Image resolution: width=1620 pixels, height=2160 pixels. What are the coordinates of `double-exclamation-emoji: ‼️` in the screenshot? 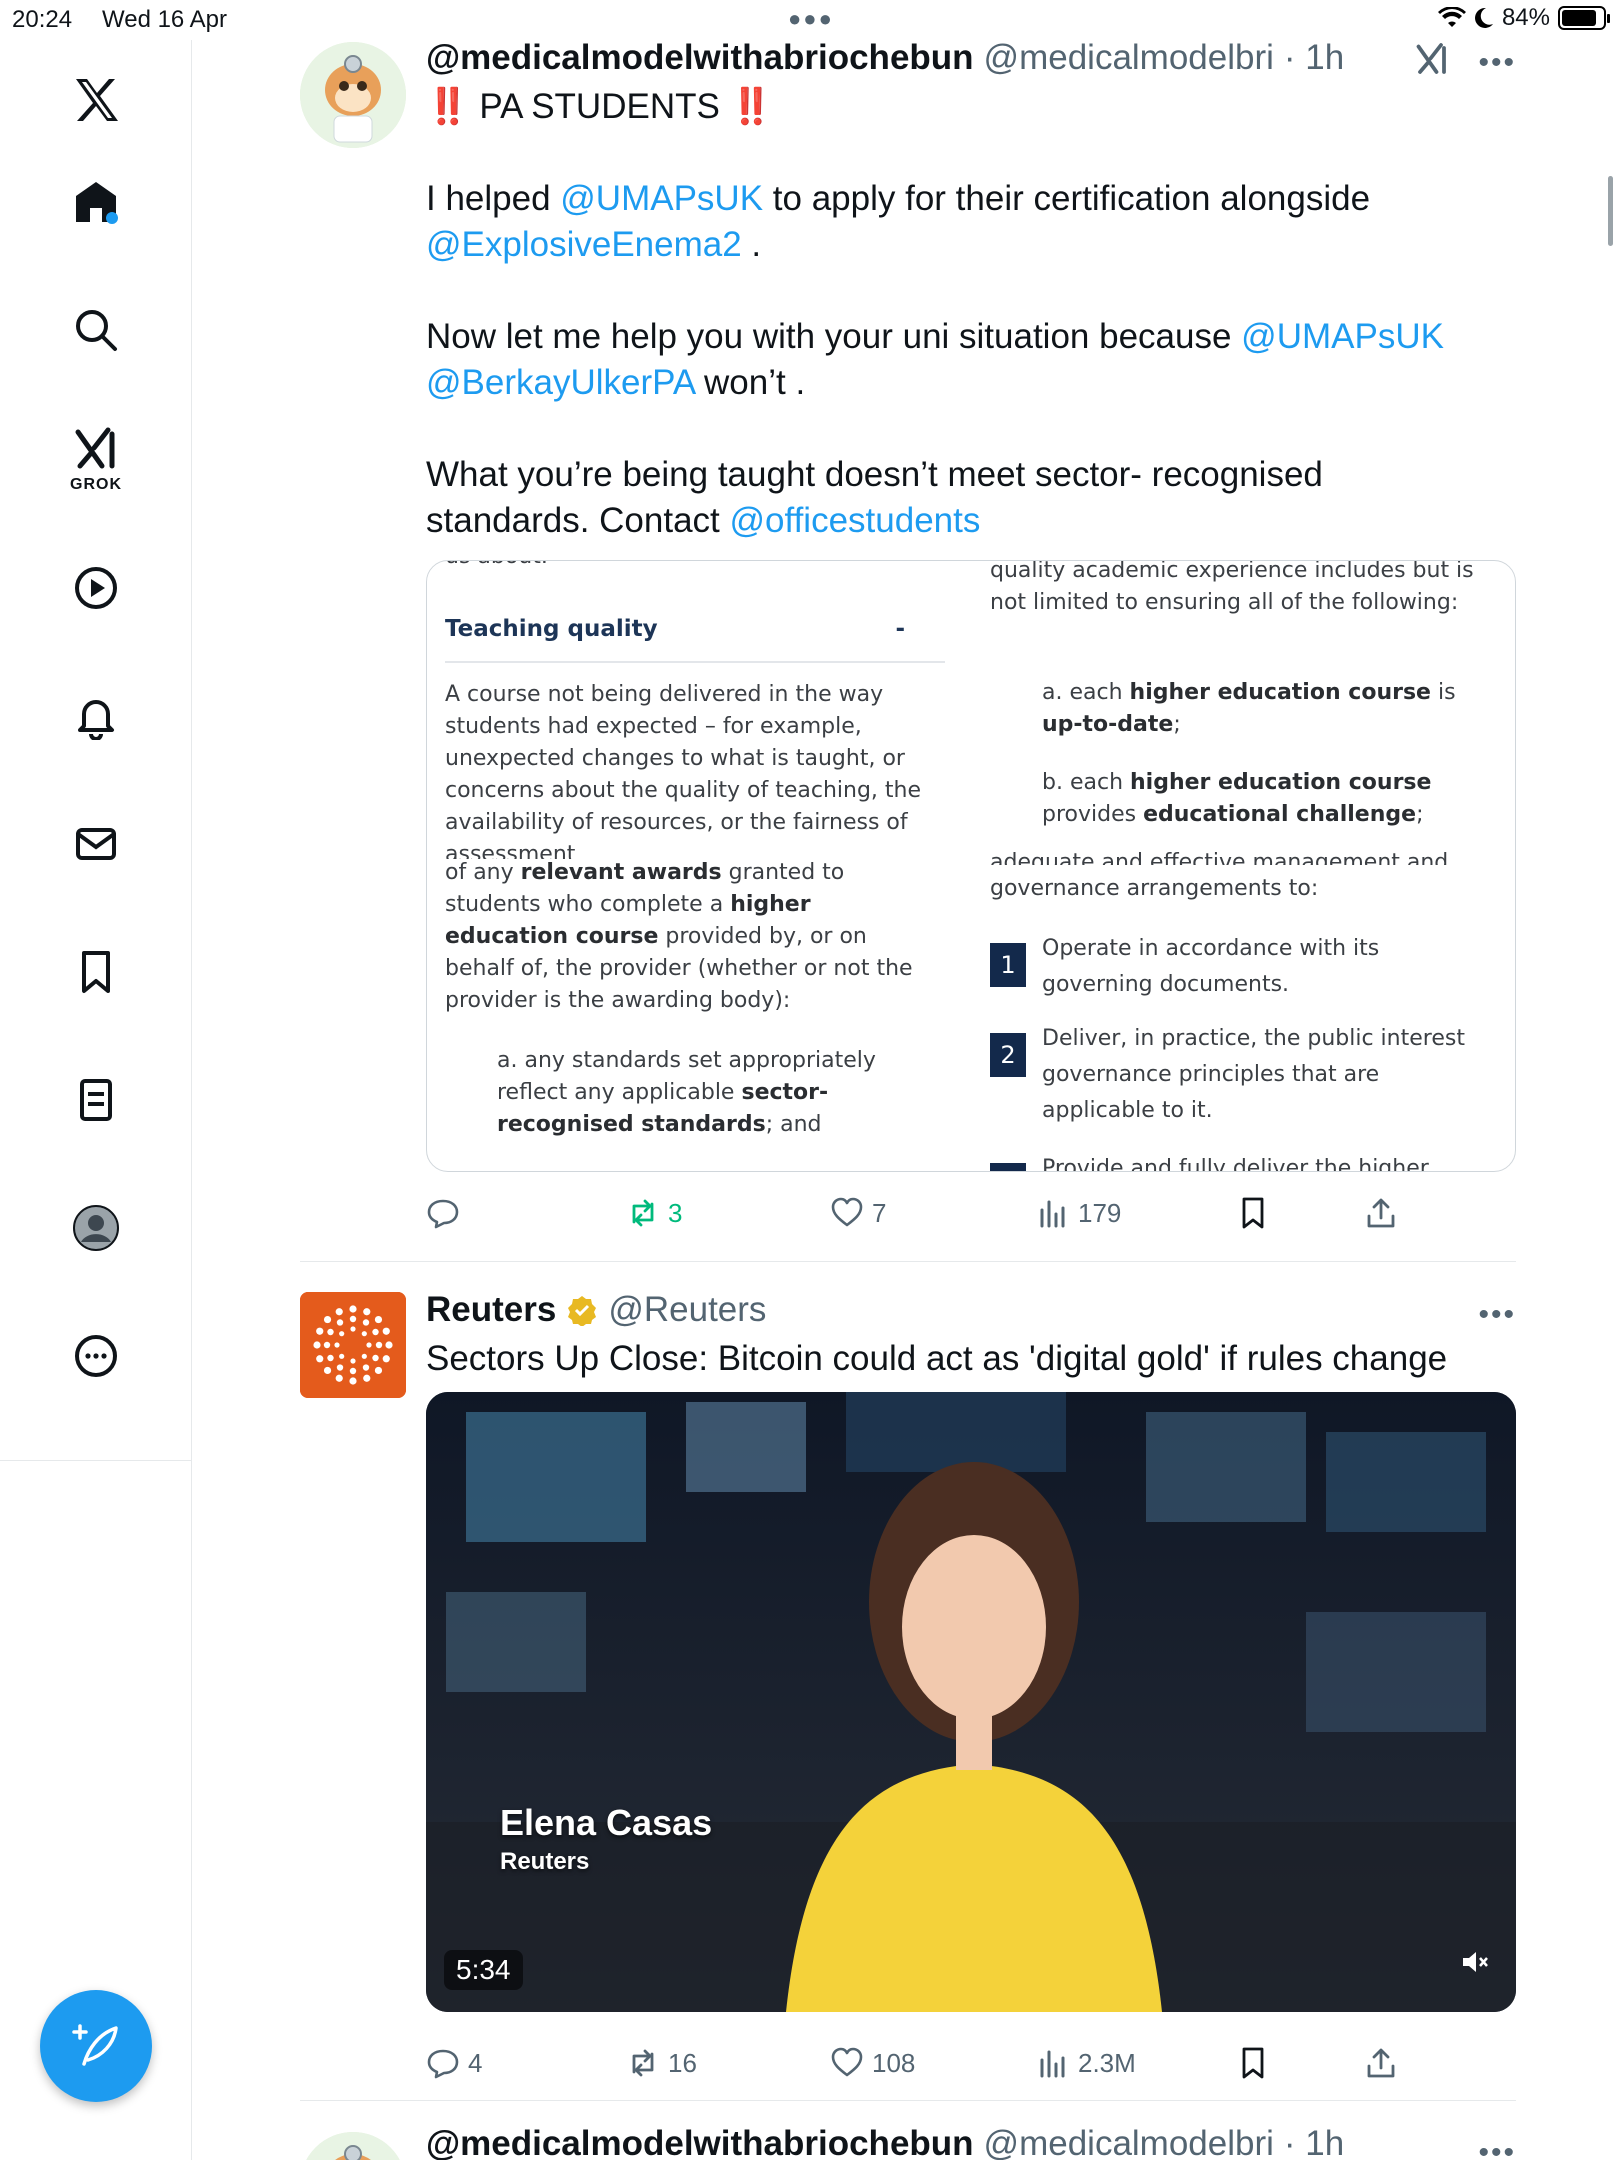 It's located at (751, 106).